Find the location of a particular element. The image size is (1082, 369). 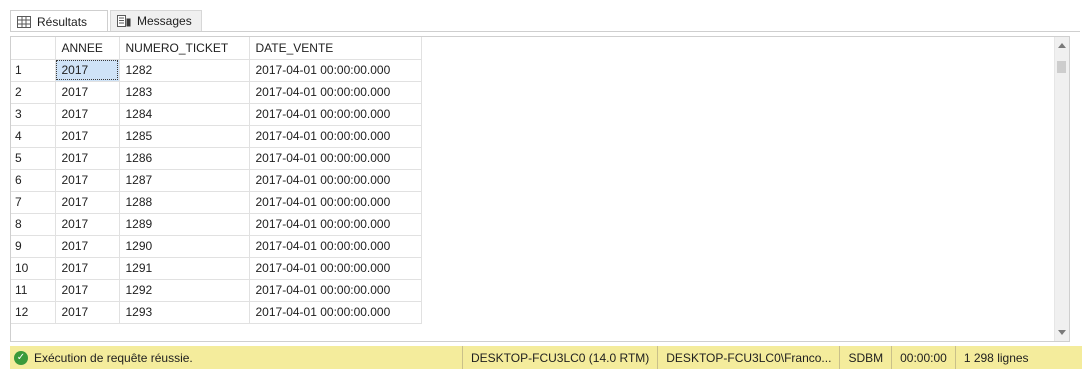

row-number-cell: 6 is located at coordinates (33, 180).